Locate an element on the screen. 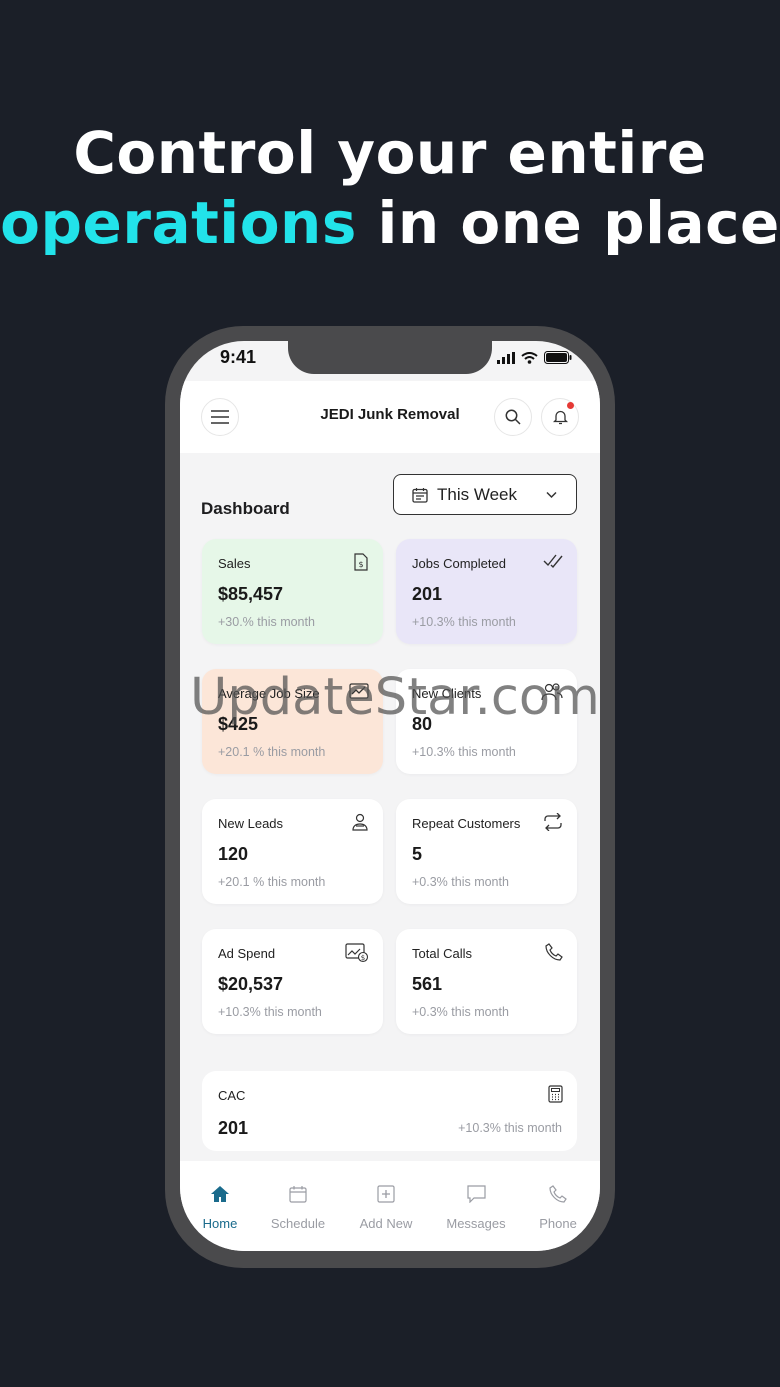 This screenshot has height=1387, width=780. headline-accent: operations is located at coordinates (178, 223).